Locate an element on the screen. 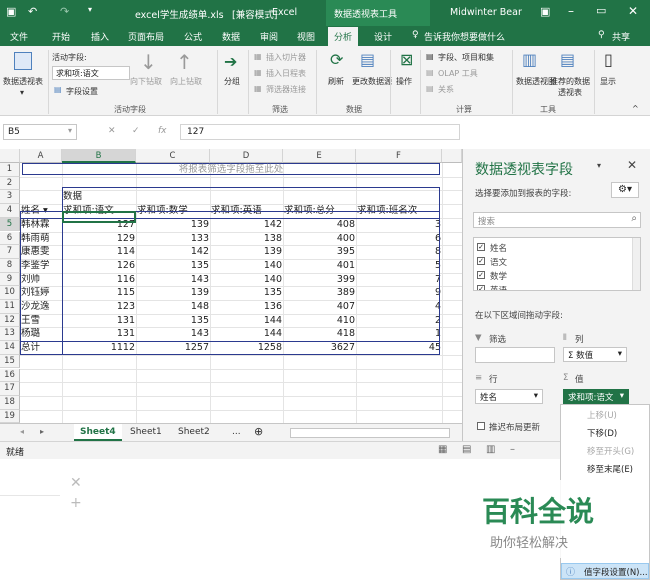  pivottable-icon is located at coordinates (23, 61).